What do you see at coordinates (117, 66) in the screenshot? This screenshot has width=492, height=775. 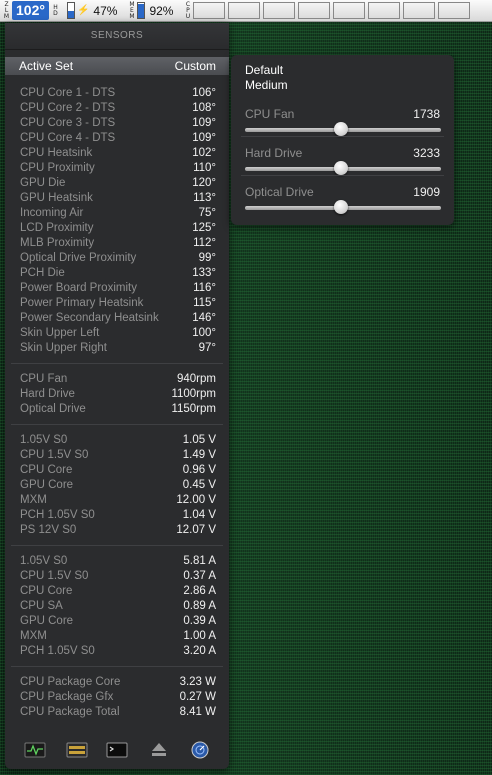 I see `active-set-row: Active Set Custom` at bounding box center [117, 66].